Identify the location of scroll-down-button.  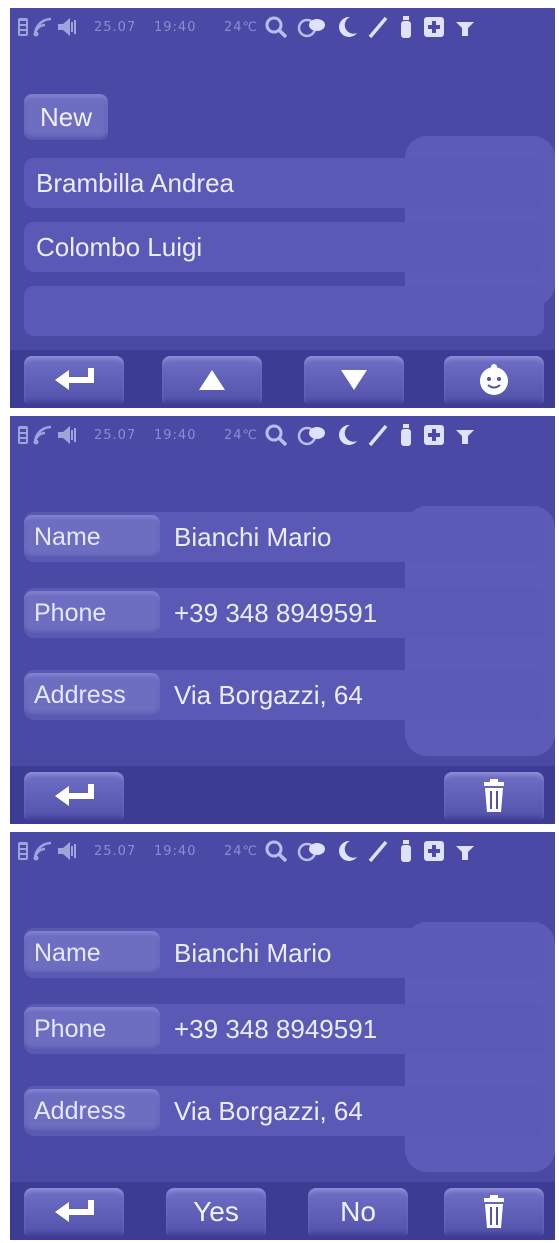
(354, 380).